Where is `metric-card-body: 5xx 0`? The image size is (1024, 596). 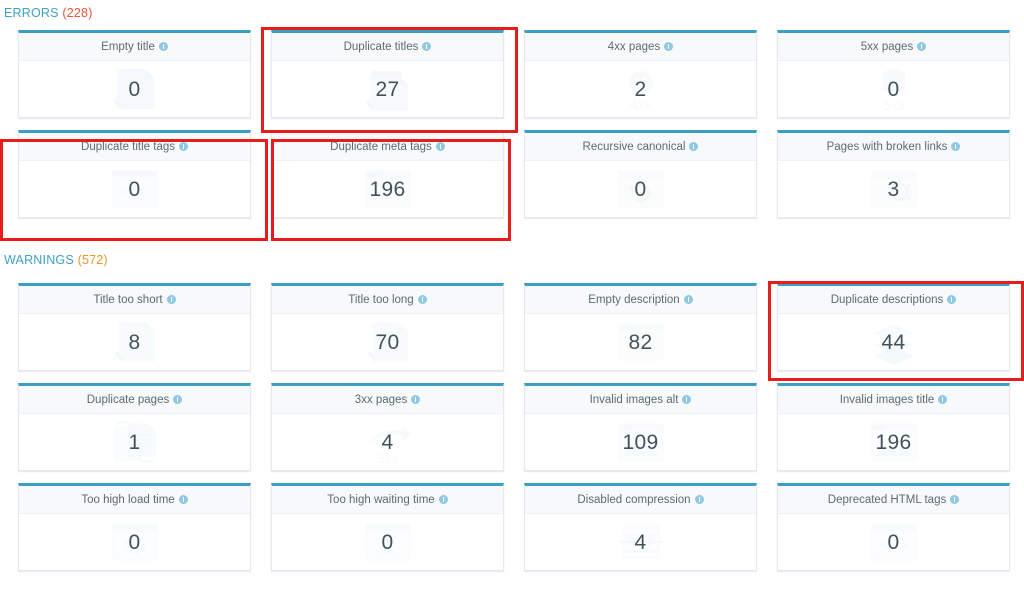
metric-card-body: 5xx 0 is located at coordinates (893, 89).